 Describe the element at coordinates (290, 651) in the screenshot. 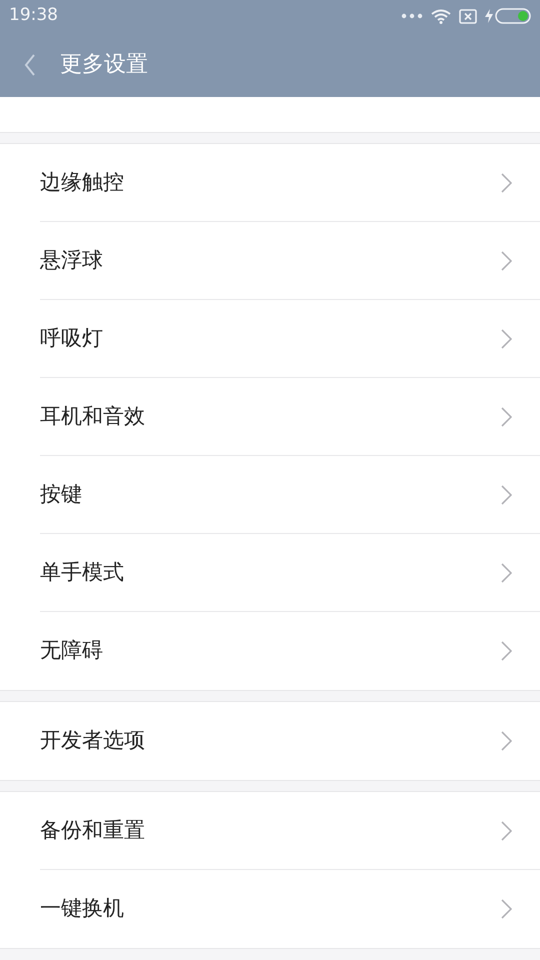

I see `settings-row: 无障碍` at that location.